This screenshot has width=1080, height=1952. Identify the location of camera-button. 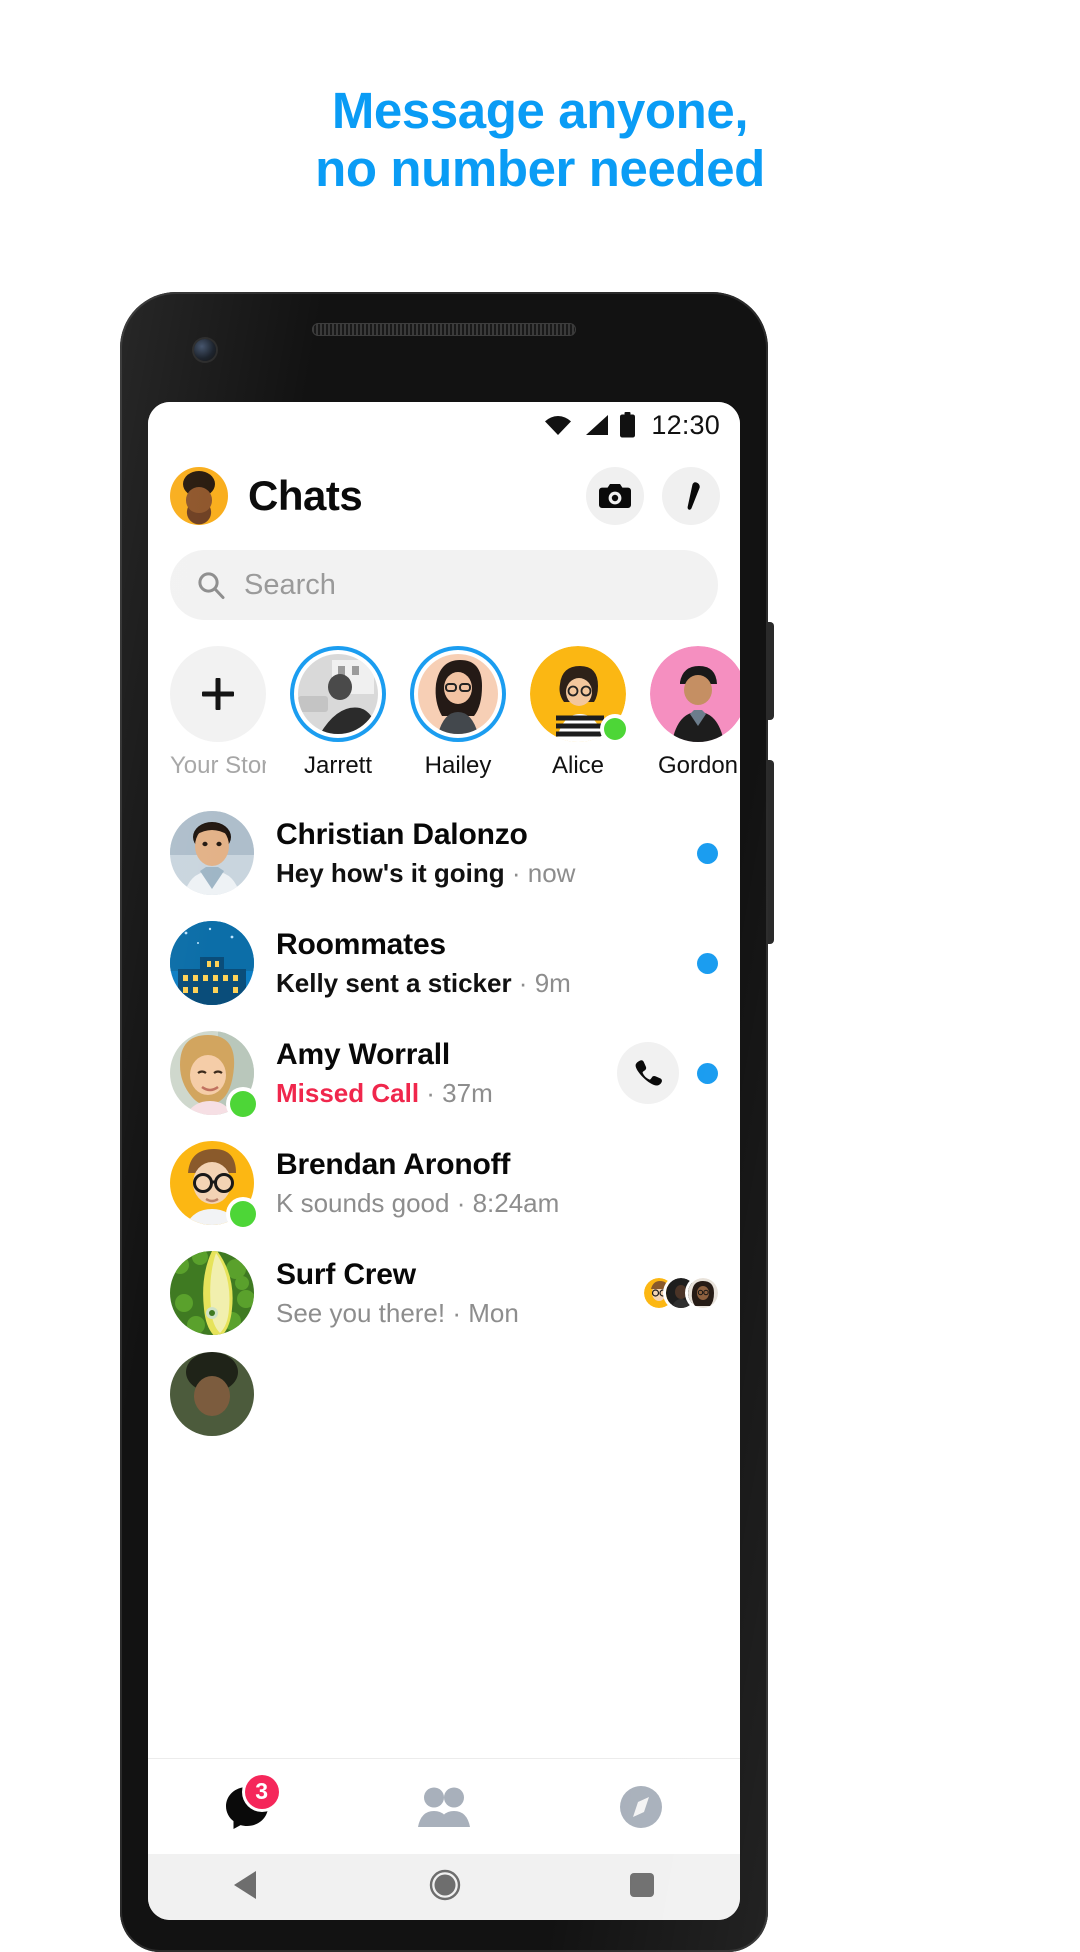
(615, 496).